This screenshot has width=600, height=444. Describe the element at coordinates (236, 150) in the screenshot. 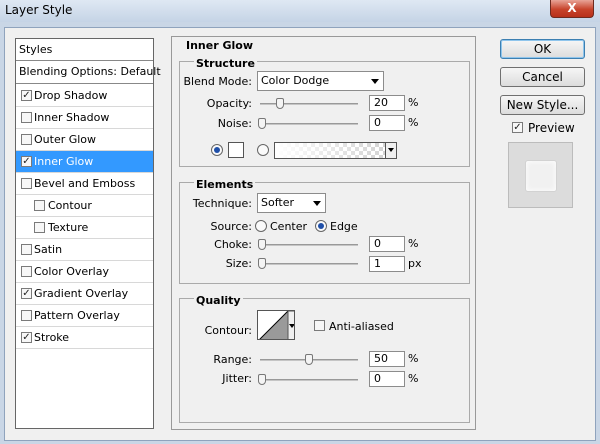

I see `glow-color-swatch` at that location.